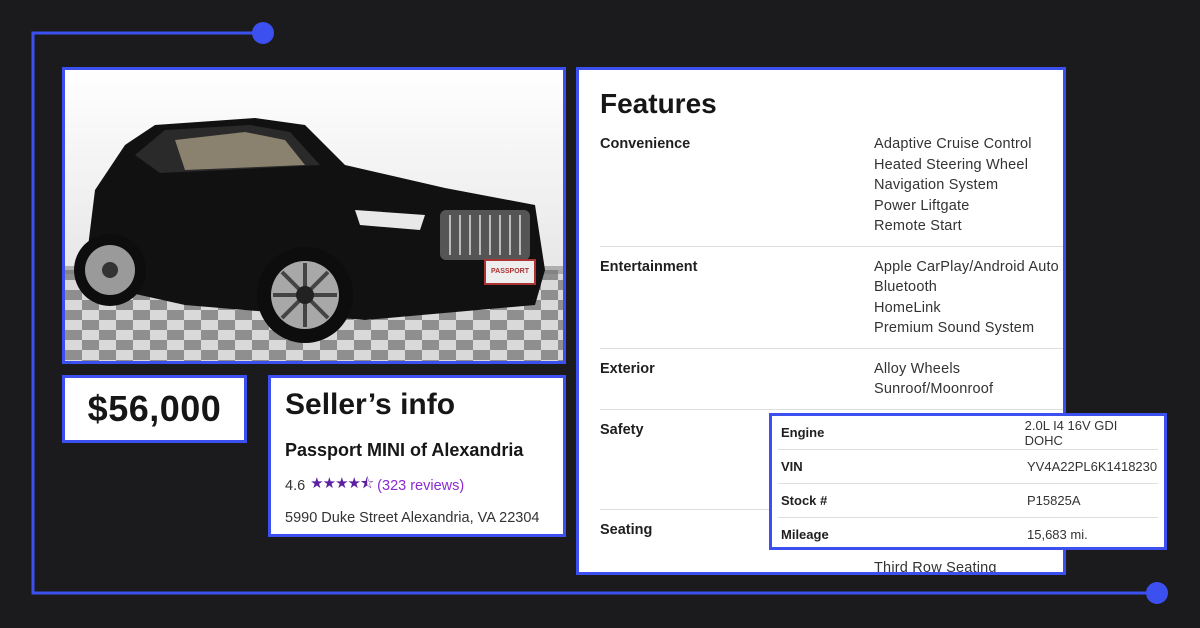  What do you see at coordinates (954, 328) in the screenshot?
I see `feature-item: Premium Sound System` at bounding box center [954, 328].